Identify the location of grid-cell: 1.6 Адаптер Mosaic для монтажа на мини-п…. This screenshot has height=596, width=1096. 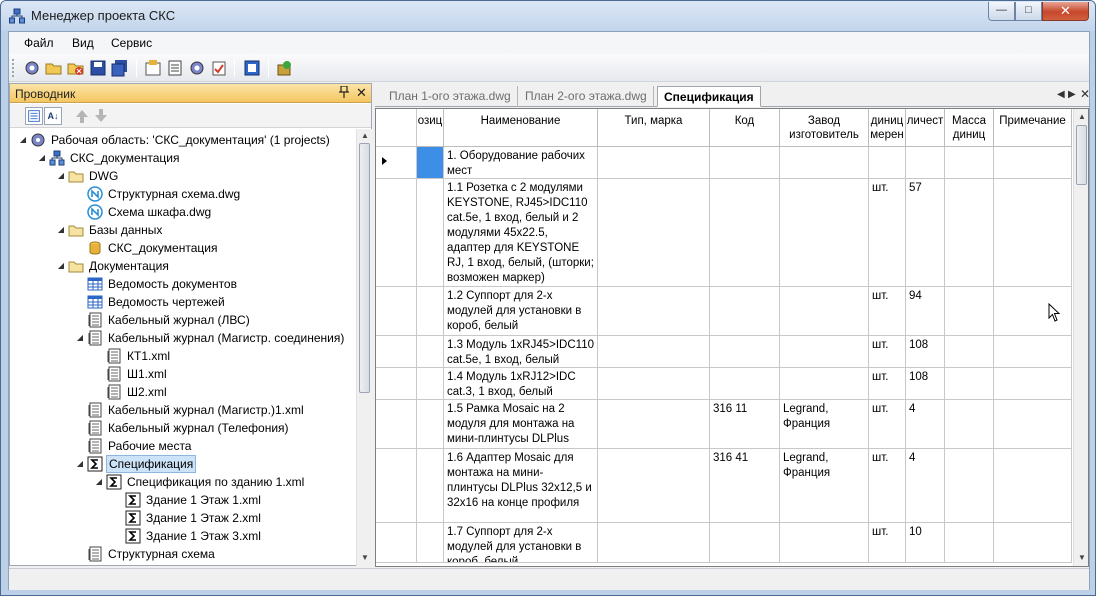
(521, 486).